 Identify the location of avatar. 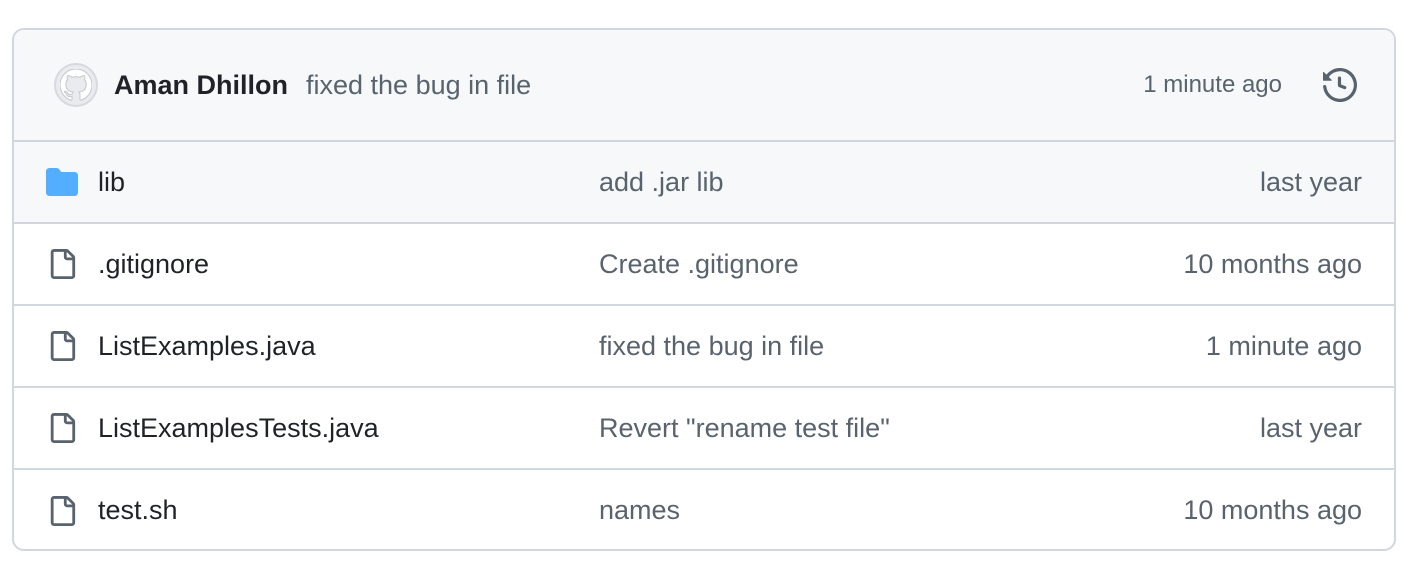
(76, 85).